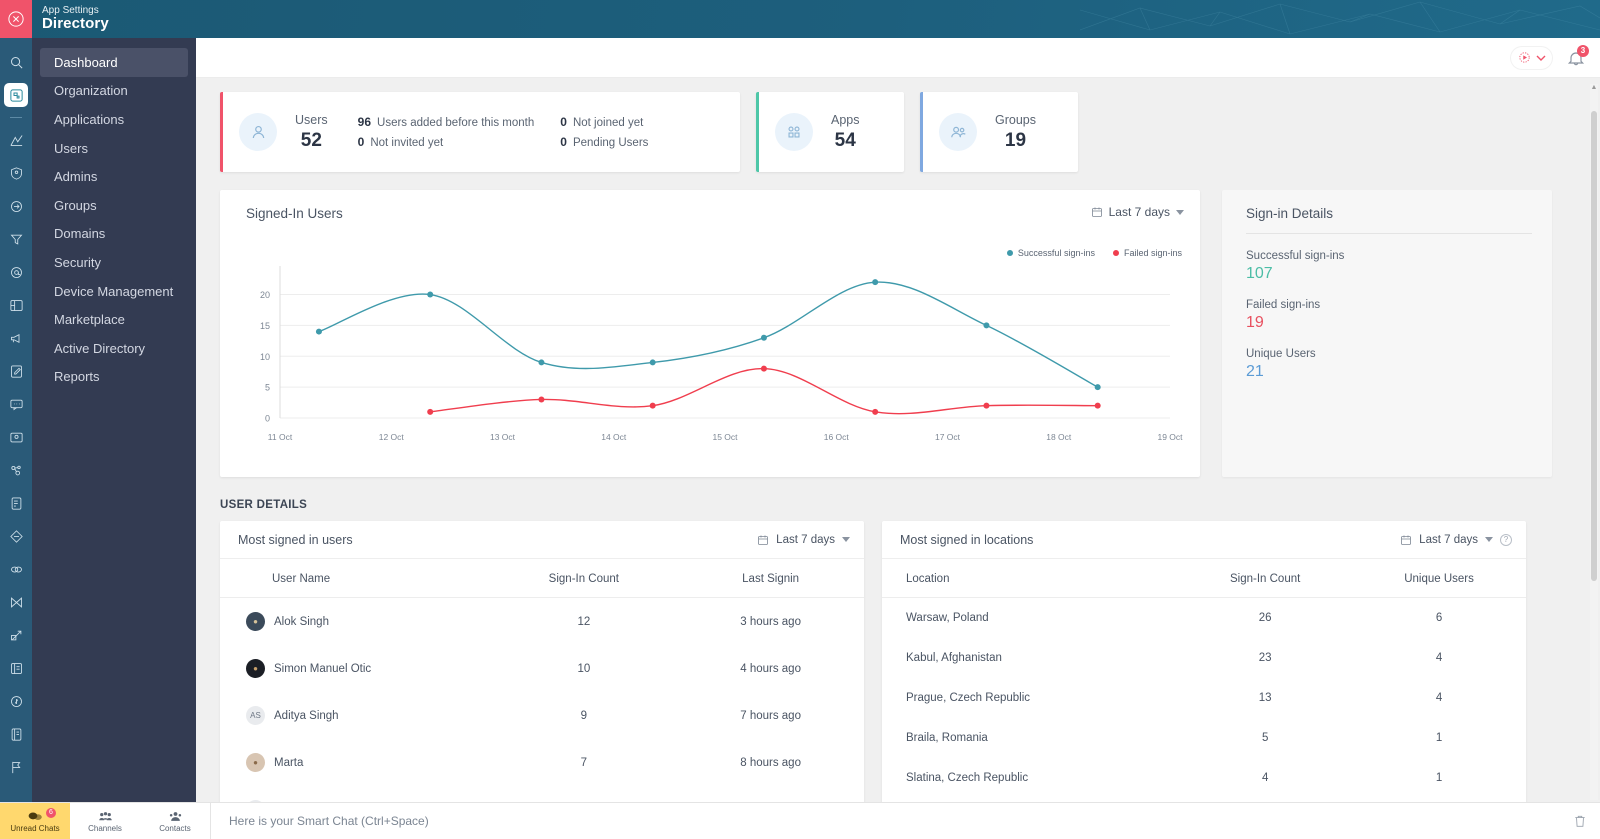  Describe the element at coordinates (16, 668) in the screenshot. I see `book-icon` at that location.